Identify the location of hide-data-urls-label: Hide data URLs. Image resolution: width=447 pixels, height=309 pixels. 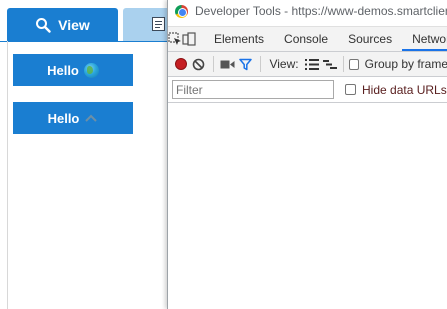
(404, 89).